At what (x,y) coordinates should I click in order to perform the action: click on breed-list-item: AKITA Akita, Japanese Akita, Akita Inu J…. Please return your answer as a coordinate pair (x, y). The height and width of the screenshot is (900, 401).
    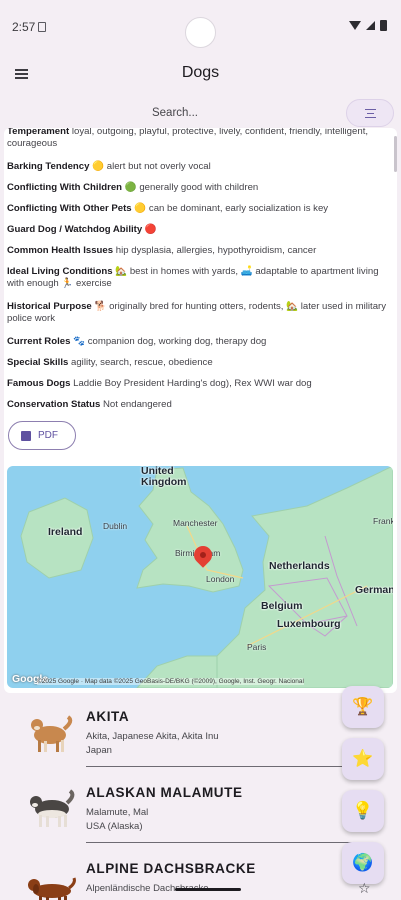
    Looking at the image, I should click on (200, 735).